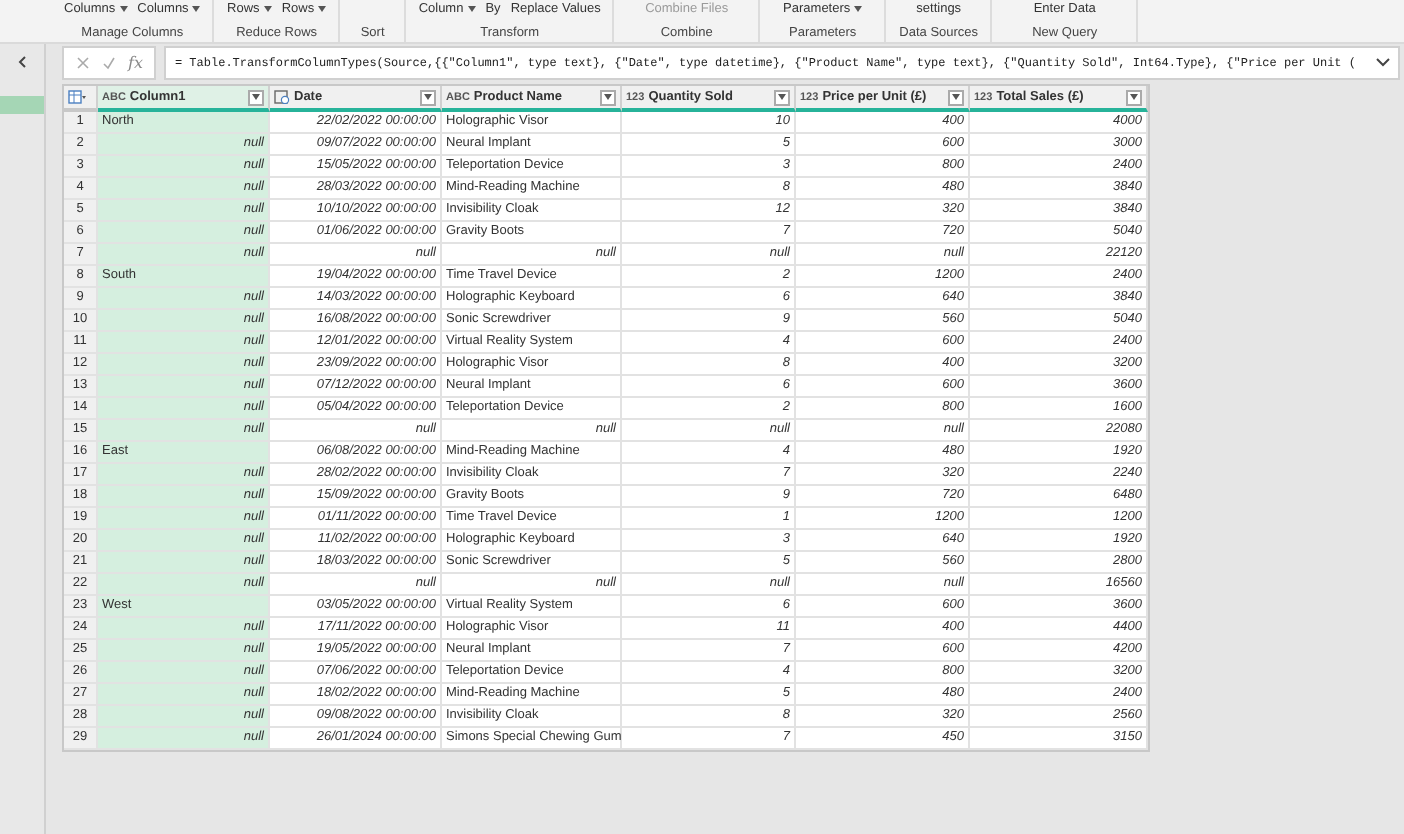 The image size is (1404, 834). Describe the element at coordinates (282, 97) in the screenshot. I see `calendar-clock-icon` at that location.